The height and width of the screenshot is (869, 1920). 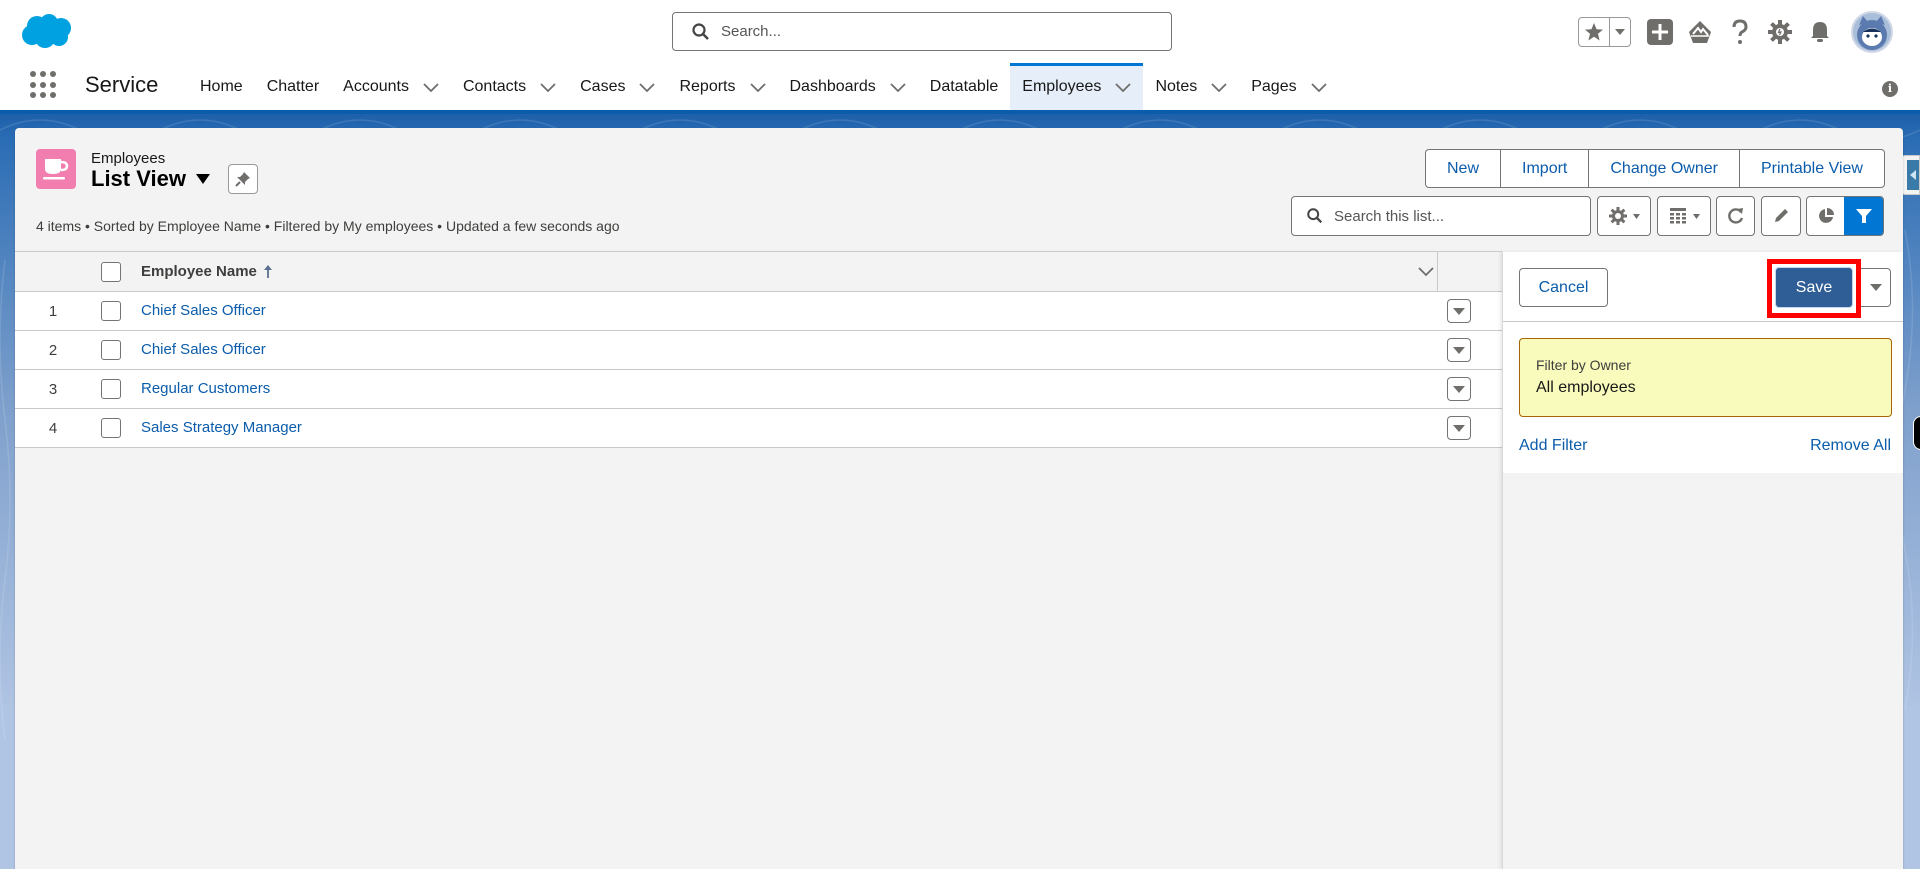 What do you see at coordinates (1660, 32) in the screenshot?
I see `global-actions-plus-icon` at bounding box center [1660, 32].